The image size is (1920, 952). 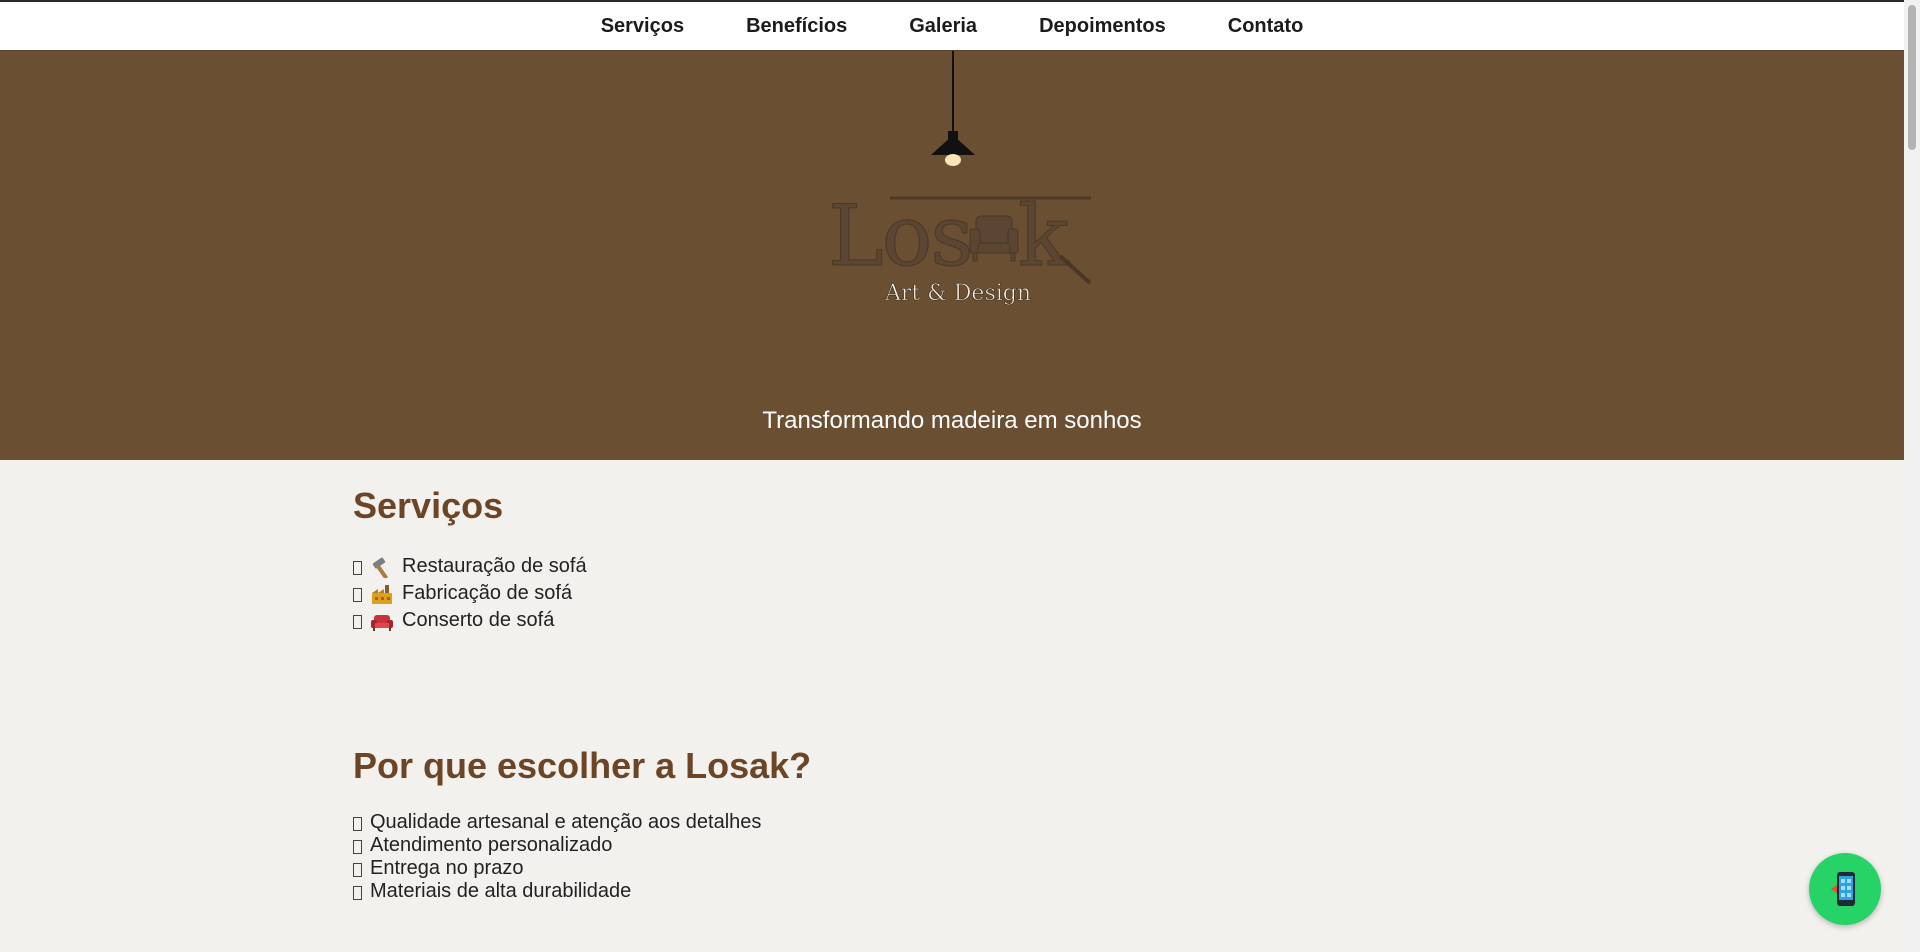 I want to click on benefit-label: Atendimento personalizado, so click(x=491, y=845).